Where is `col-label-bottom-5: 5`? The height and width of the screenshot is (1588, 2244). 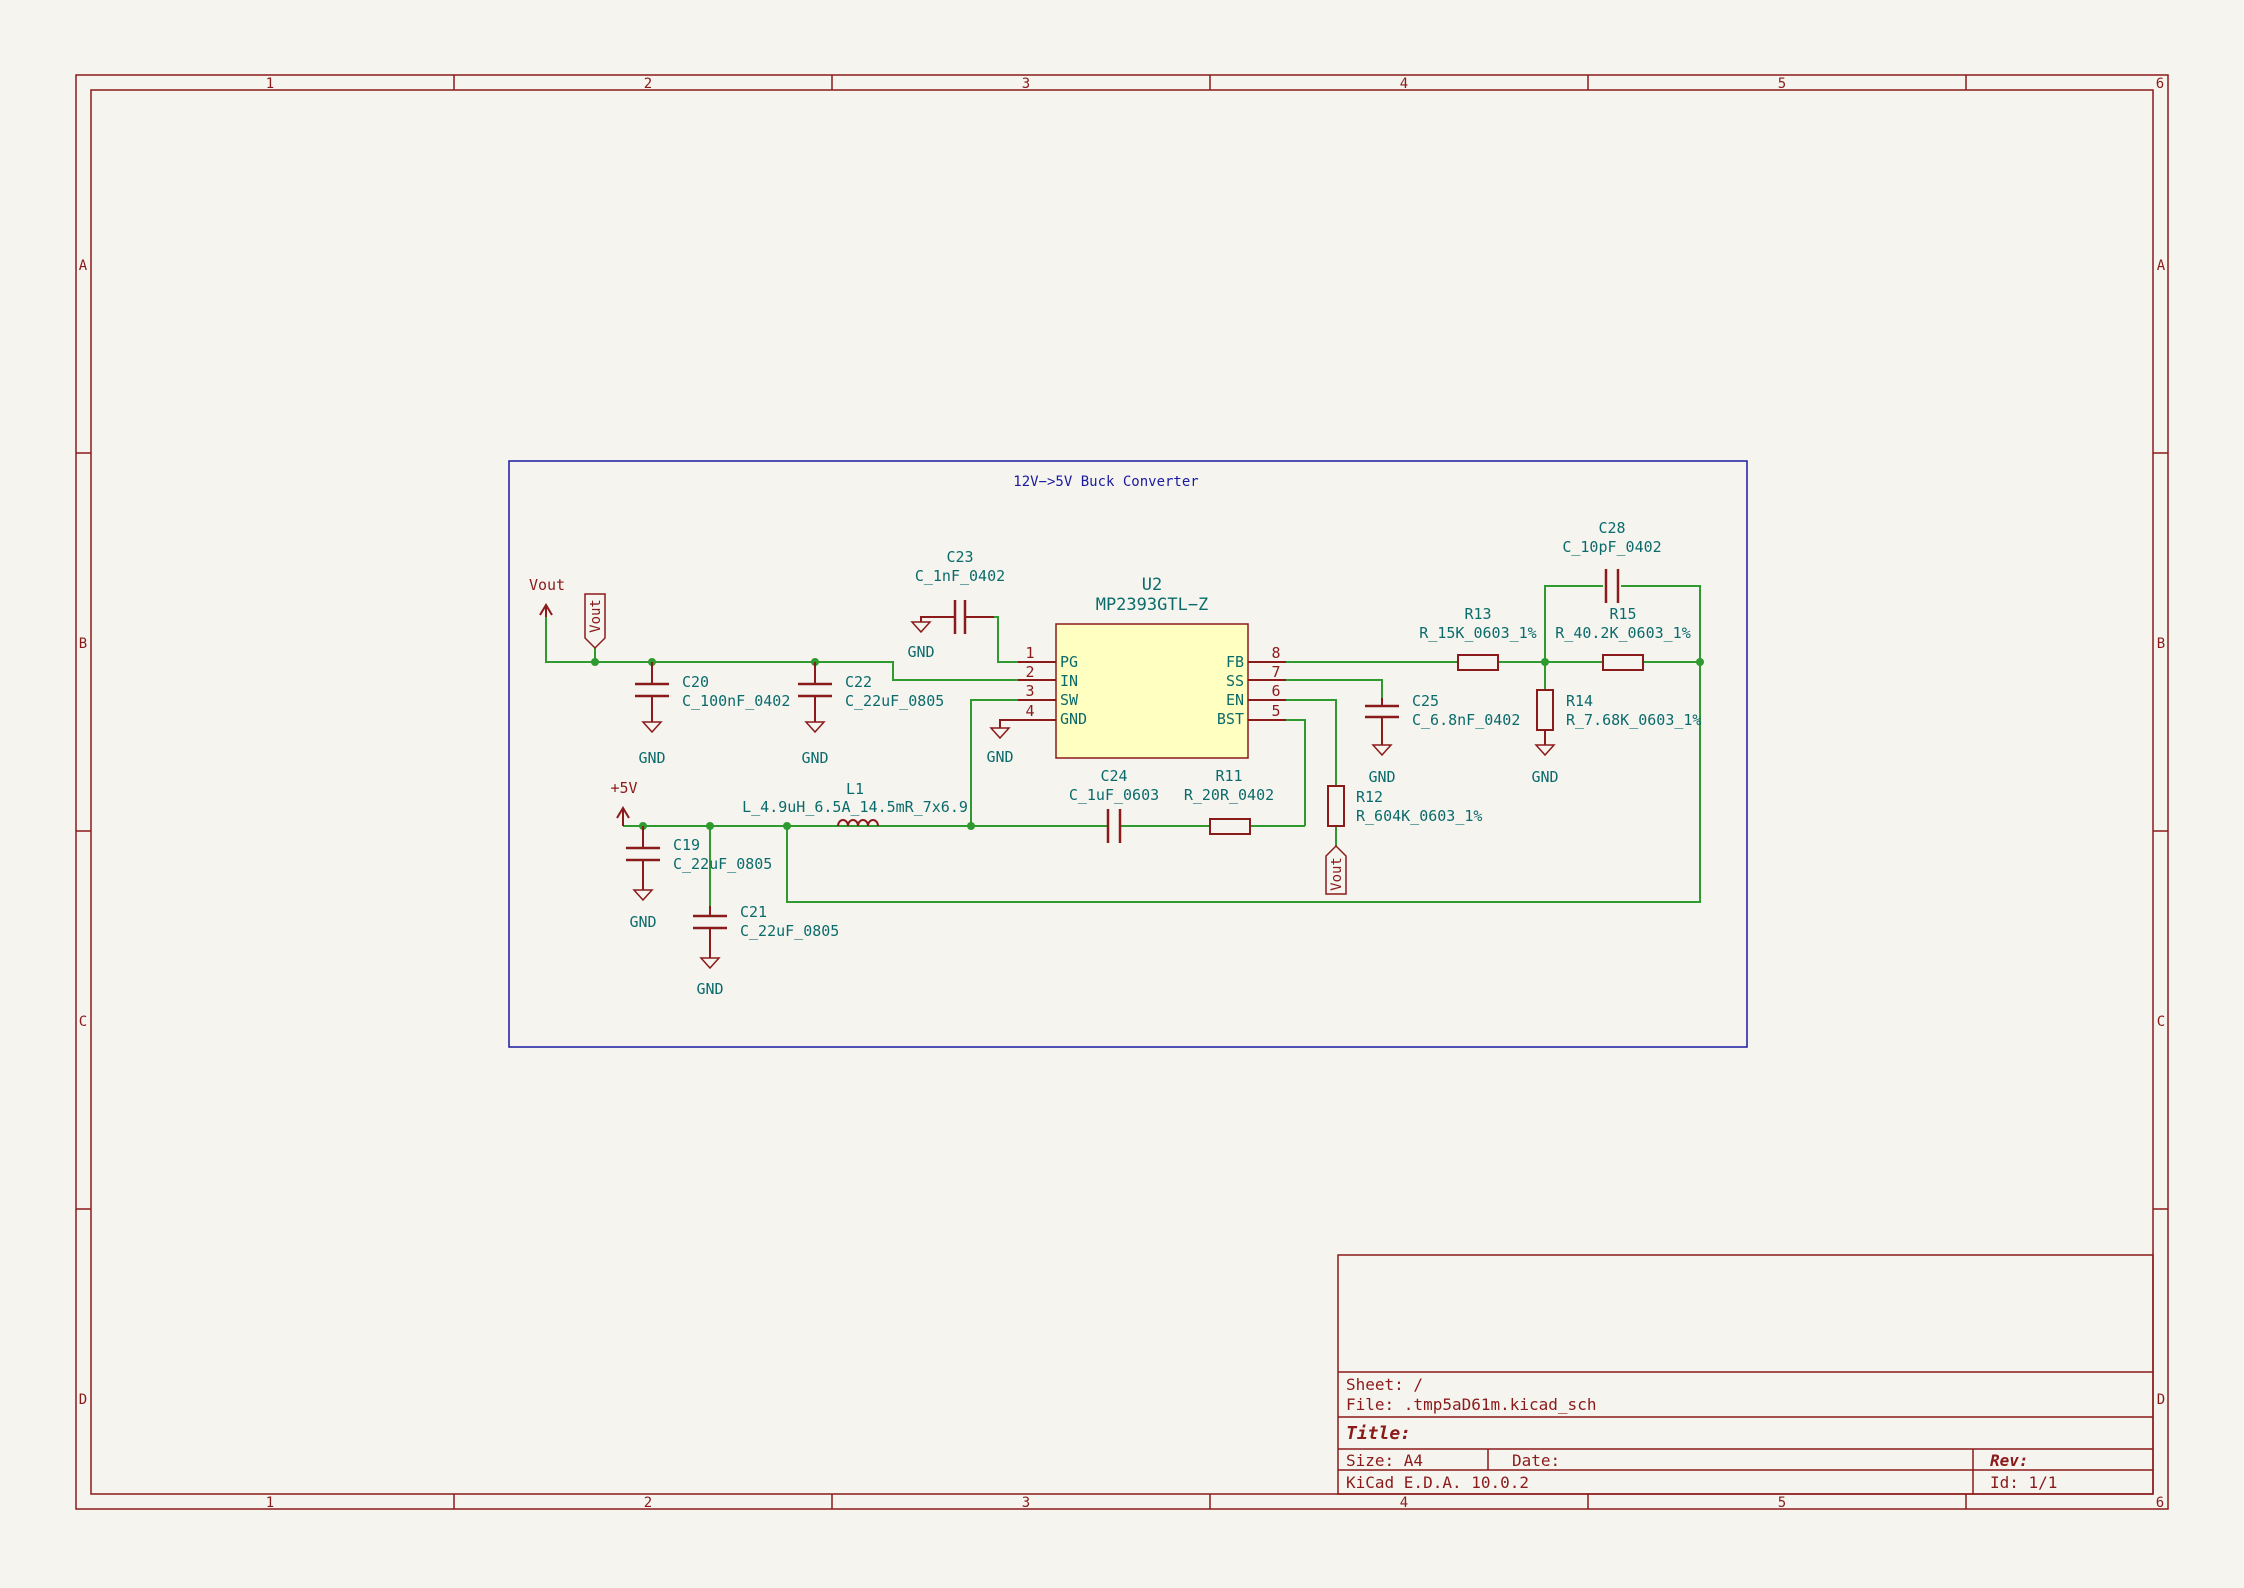
col-label-bottom-5: 5 is located at coordinates (1782, 1503).